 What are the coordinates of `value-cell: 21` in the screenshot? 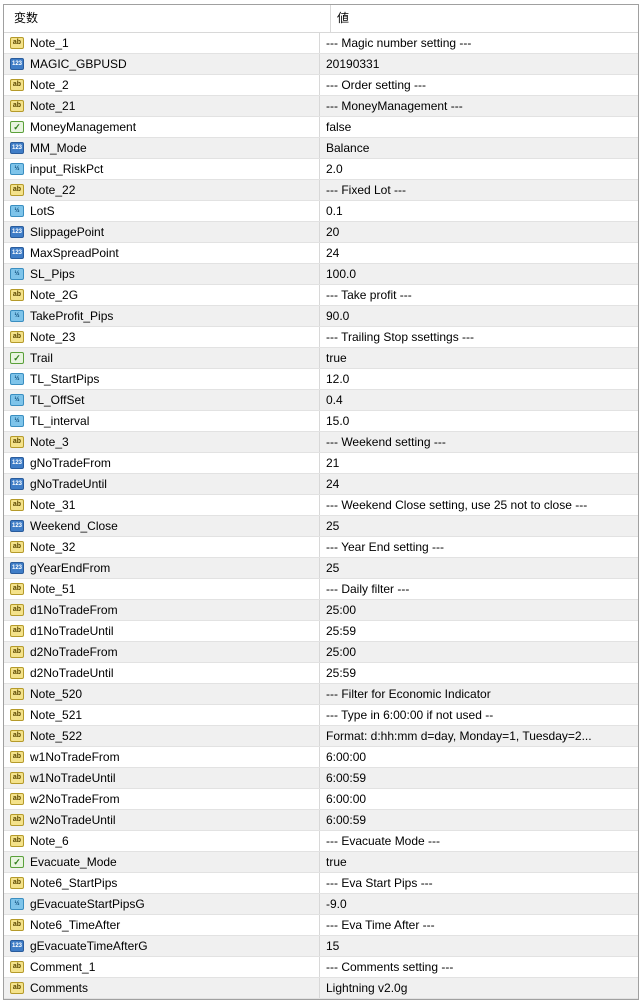 It's located at (479, 463).